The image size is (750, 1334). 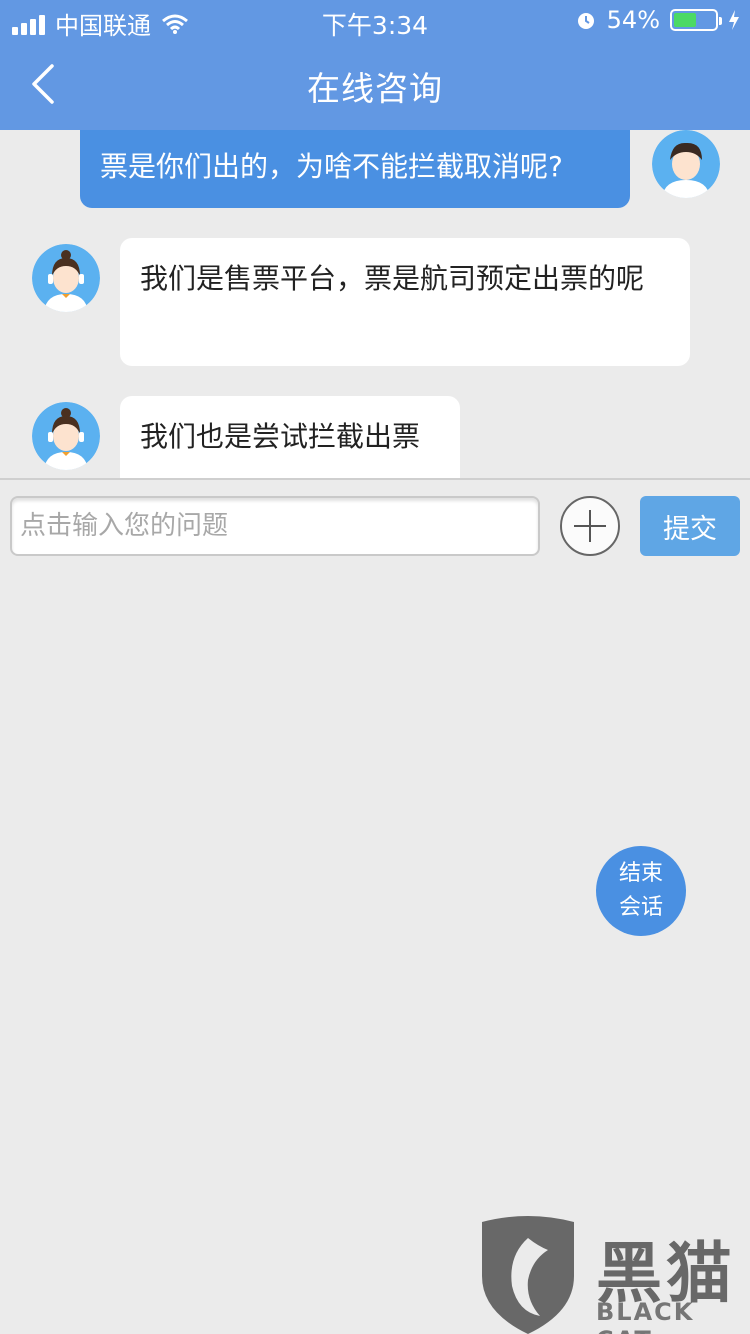 What do you see at coordinates (585, 21) in the screenshot?
I see `alarm-icon` at bounding box center [585, 21].